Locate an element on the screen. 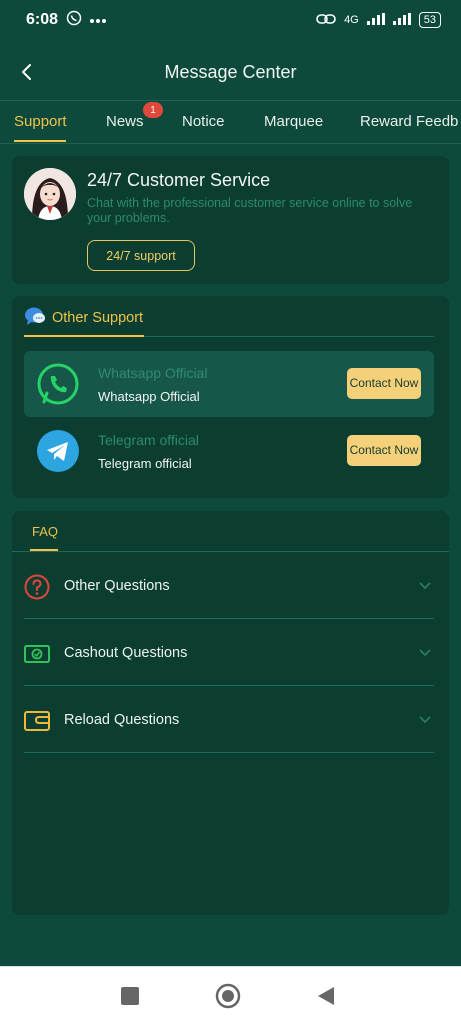  faq-item-reload: Reload Questions is located at coordinates (229, 720).